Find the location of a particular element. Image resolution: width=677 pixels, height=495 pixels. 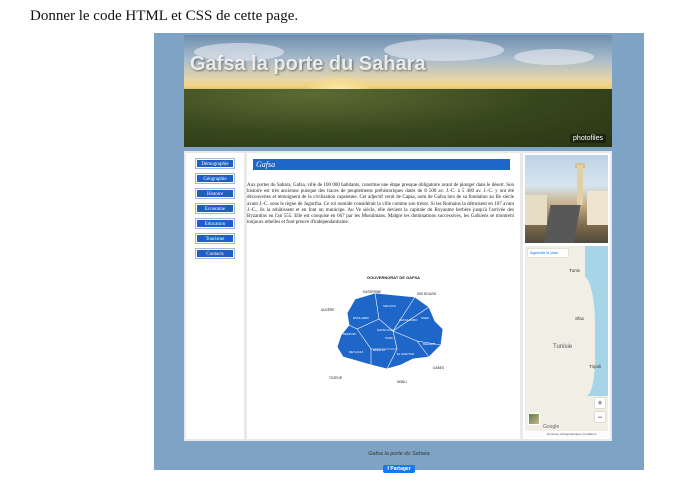

map-sidi-bouzid: SIDI BOUZID is located at coordinates (427, 294).